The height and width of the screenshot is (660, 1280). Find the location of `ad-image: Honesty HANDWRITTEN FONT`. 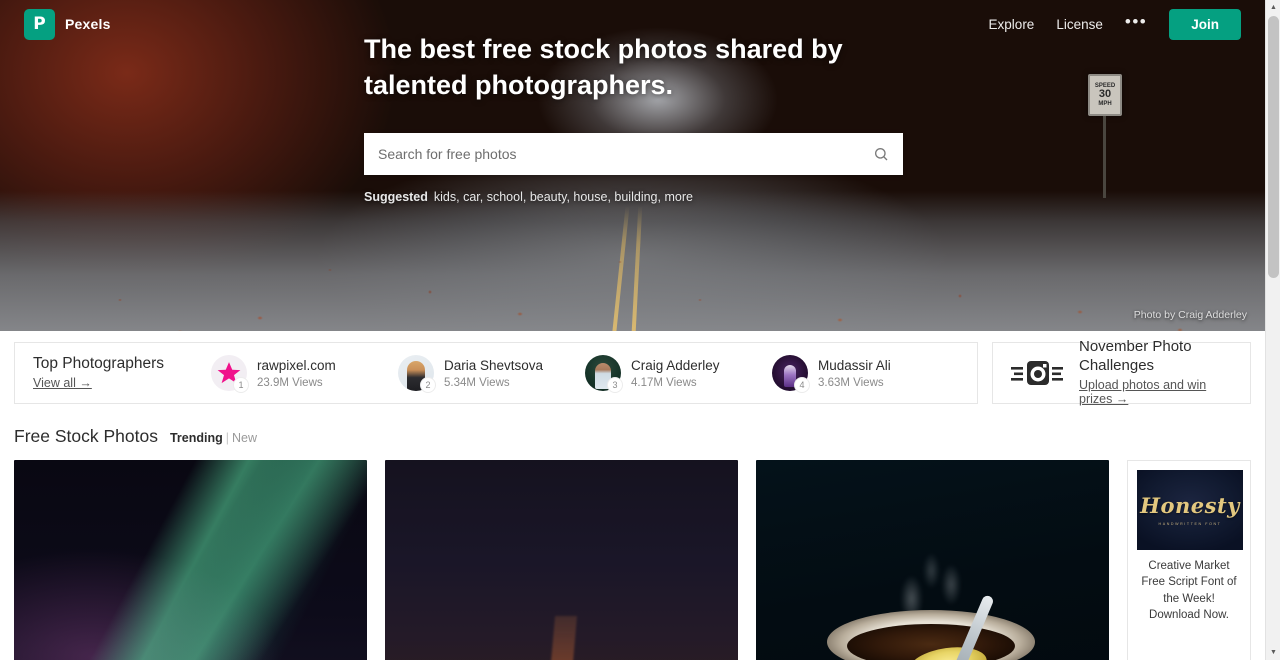

ad-image: Honesty HANDWRITTEN FONT is located at coordinates (1190, 510).